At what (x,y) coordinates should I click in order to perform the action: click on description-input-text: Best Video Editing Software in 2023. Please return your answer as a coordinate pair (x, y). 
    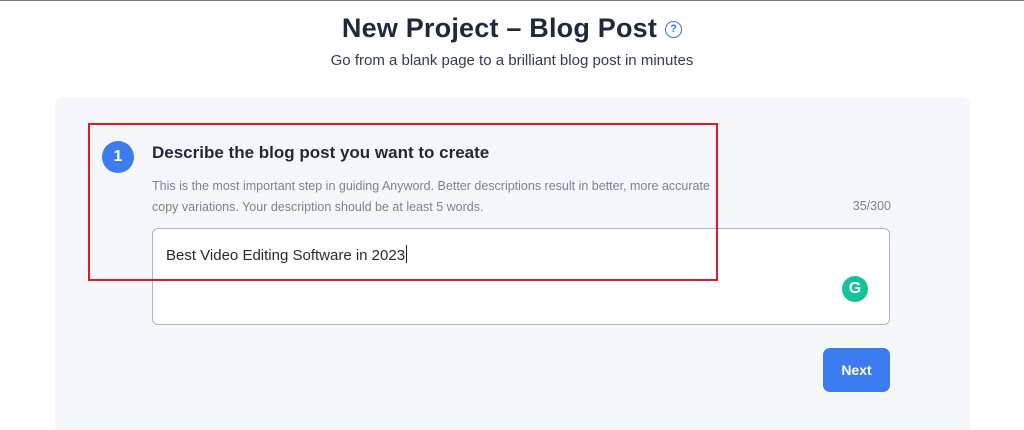
    Looking at the image, I should click on (286, 255).